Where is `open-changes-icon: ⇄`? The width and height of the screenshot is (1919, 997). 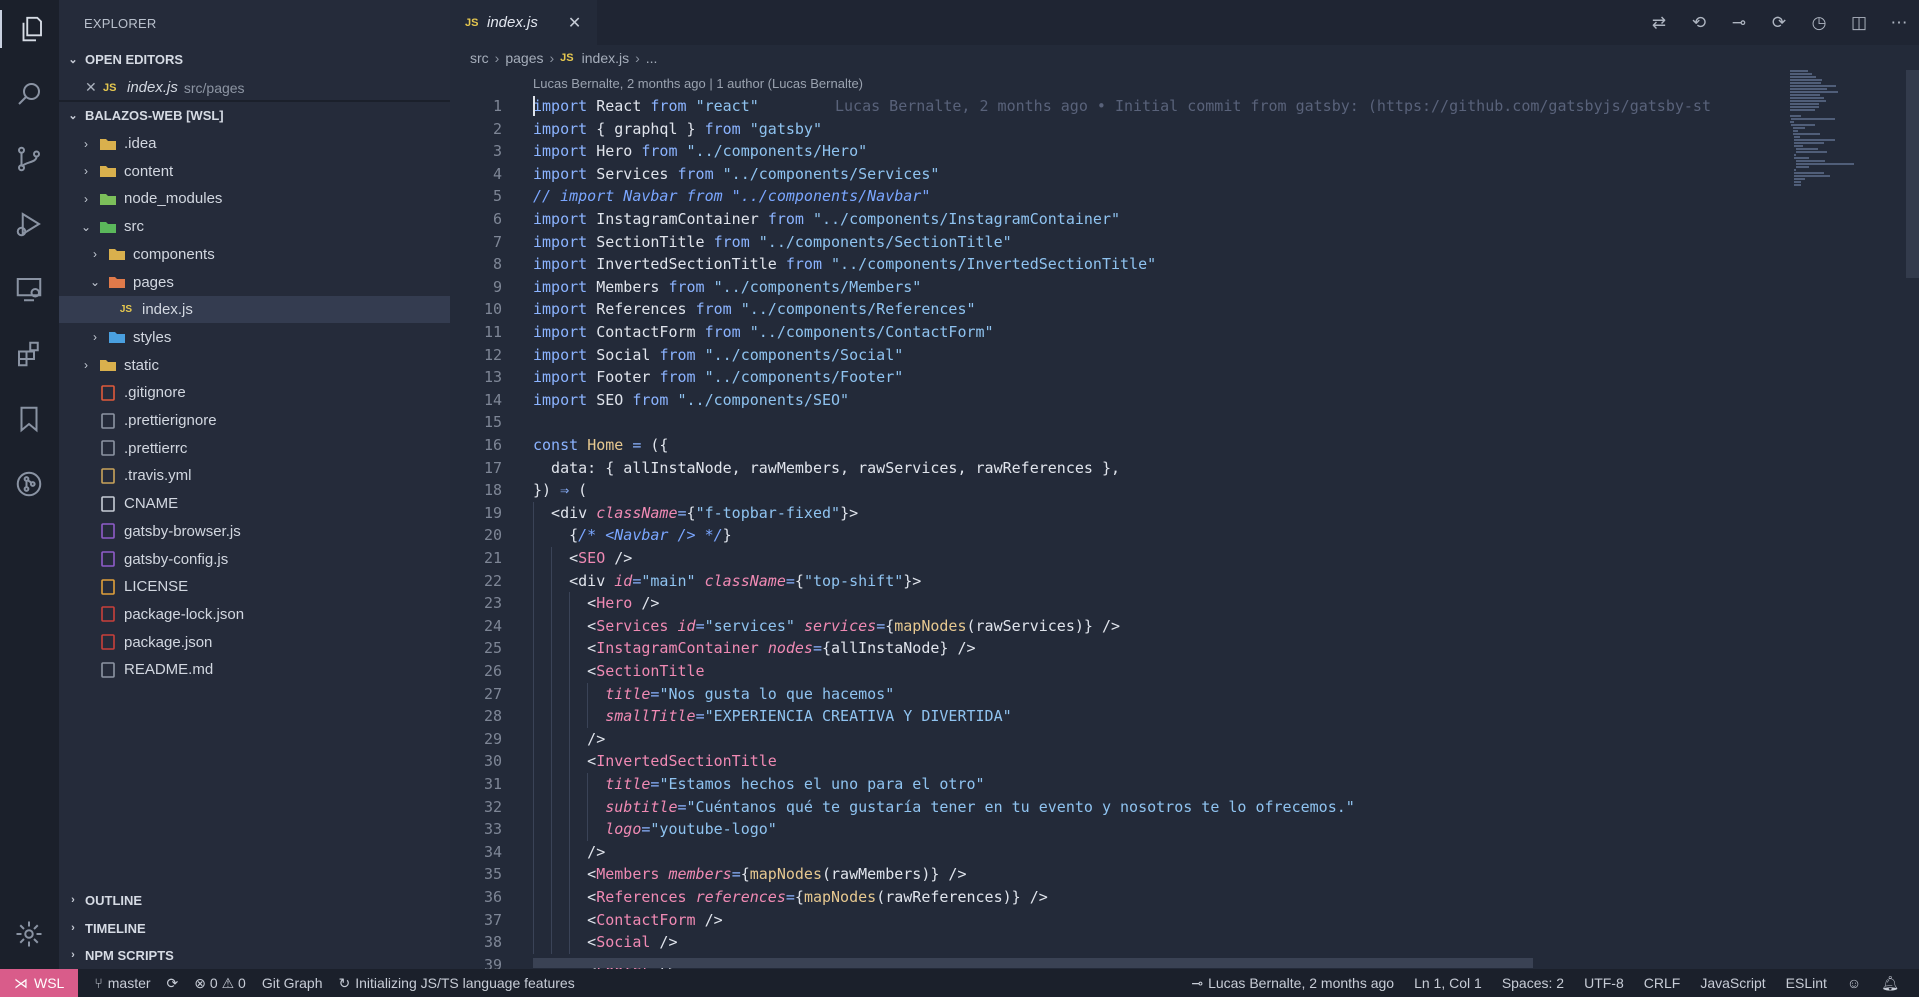
open-changes-icon: ⇄ is located at coordinates (1659, 23).